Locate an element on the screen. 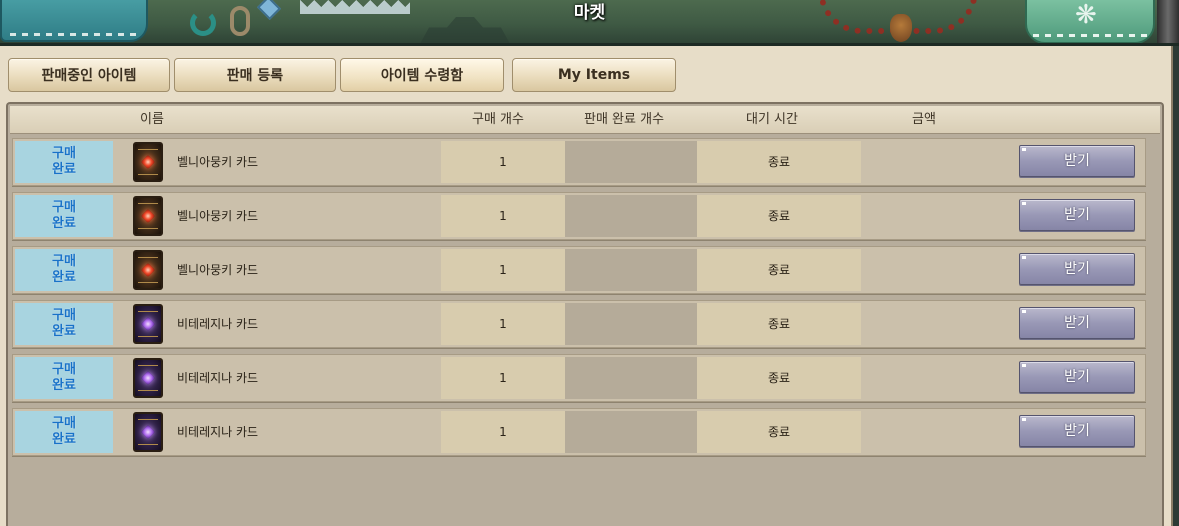 The width and height of the screenshot is (1179, 526). column-header-sold-count: 판매 완료 개수 is located at coordinates (624, 119).